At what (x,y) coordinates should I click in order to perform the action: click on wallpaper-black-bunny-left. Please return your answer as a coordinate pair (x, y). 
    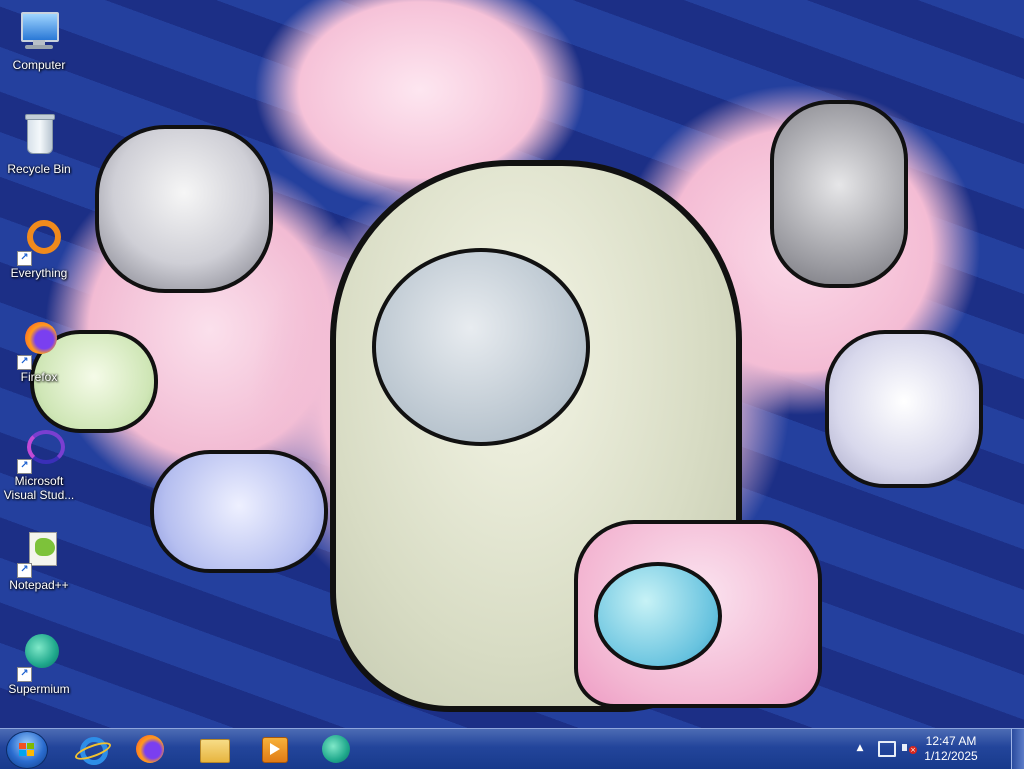
    Looking at the image, I should click on (184, 209).